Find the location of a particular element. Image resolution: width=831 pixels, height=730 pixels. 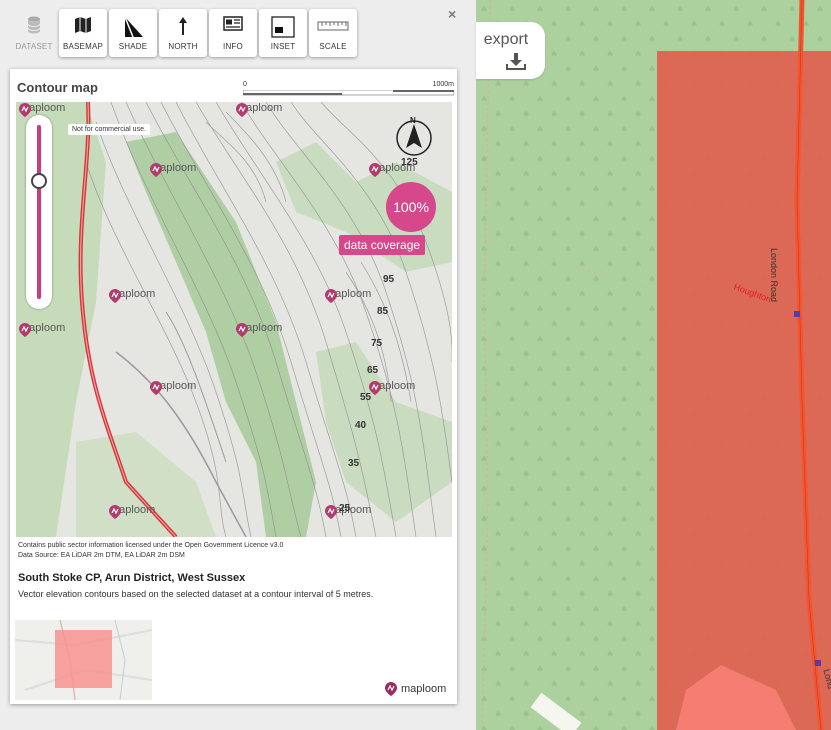

north-button: NORTH is located at coordinates (183, 33).